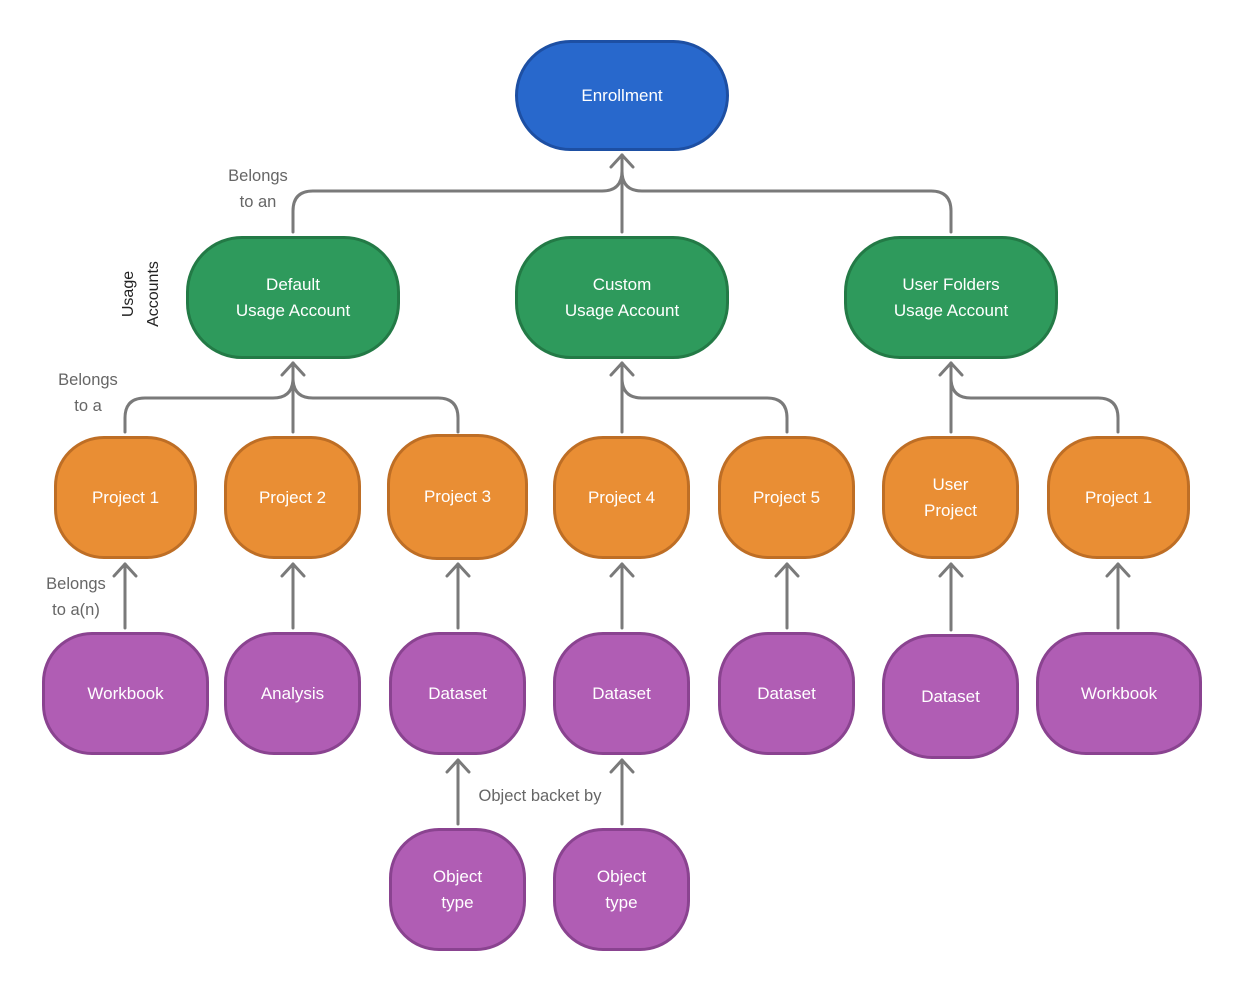 Image resolution: width=1250 pixels, height=992 pixels. What do you see at coordinates (76, 597) in the screenshot?
I see `edge-label-belongs-to-a-n: Belongs to a(n)` at bounding box center [76, 597].